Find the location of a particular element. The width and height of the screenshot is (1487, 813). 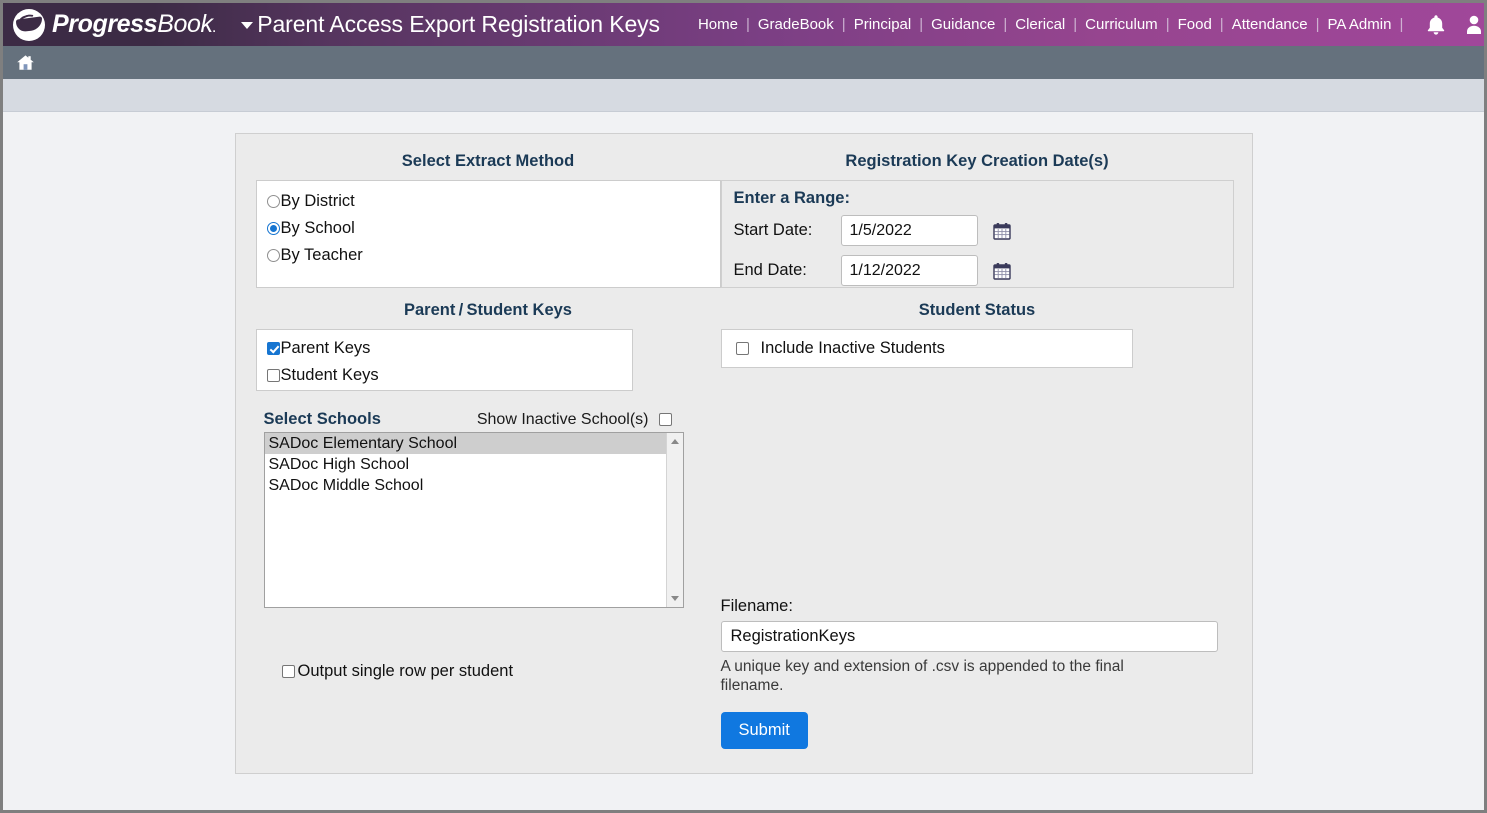

checkbox-show-inactive-schools-input is located at coordinates (665, 419).